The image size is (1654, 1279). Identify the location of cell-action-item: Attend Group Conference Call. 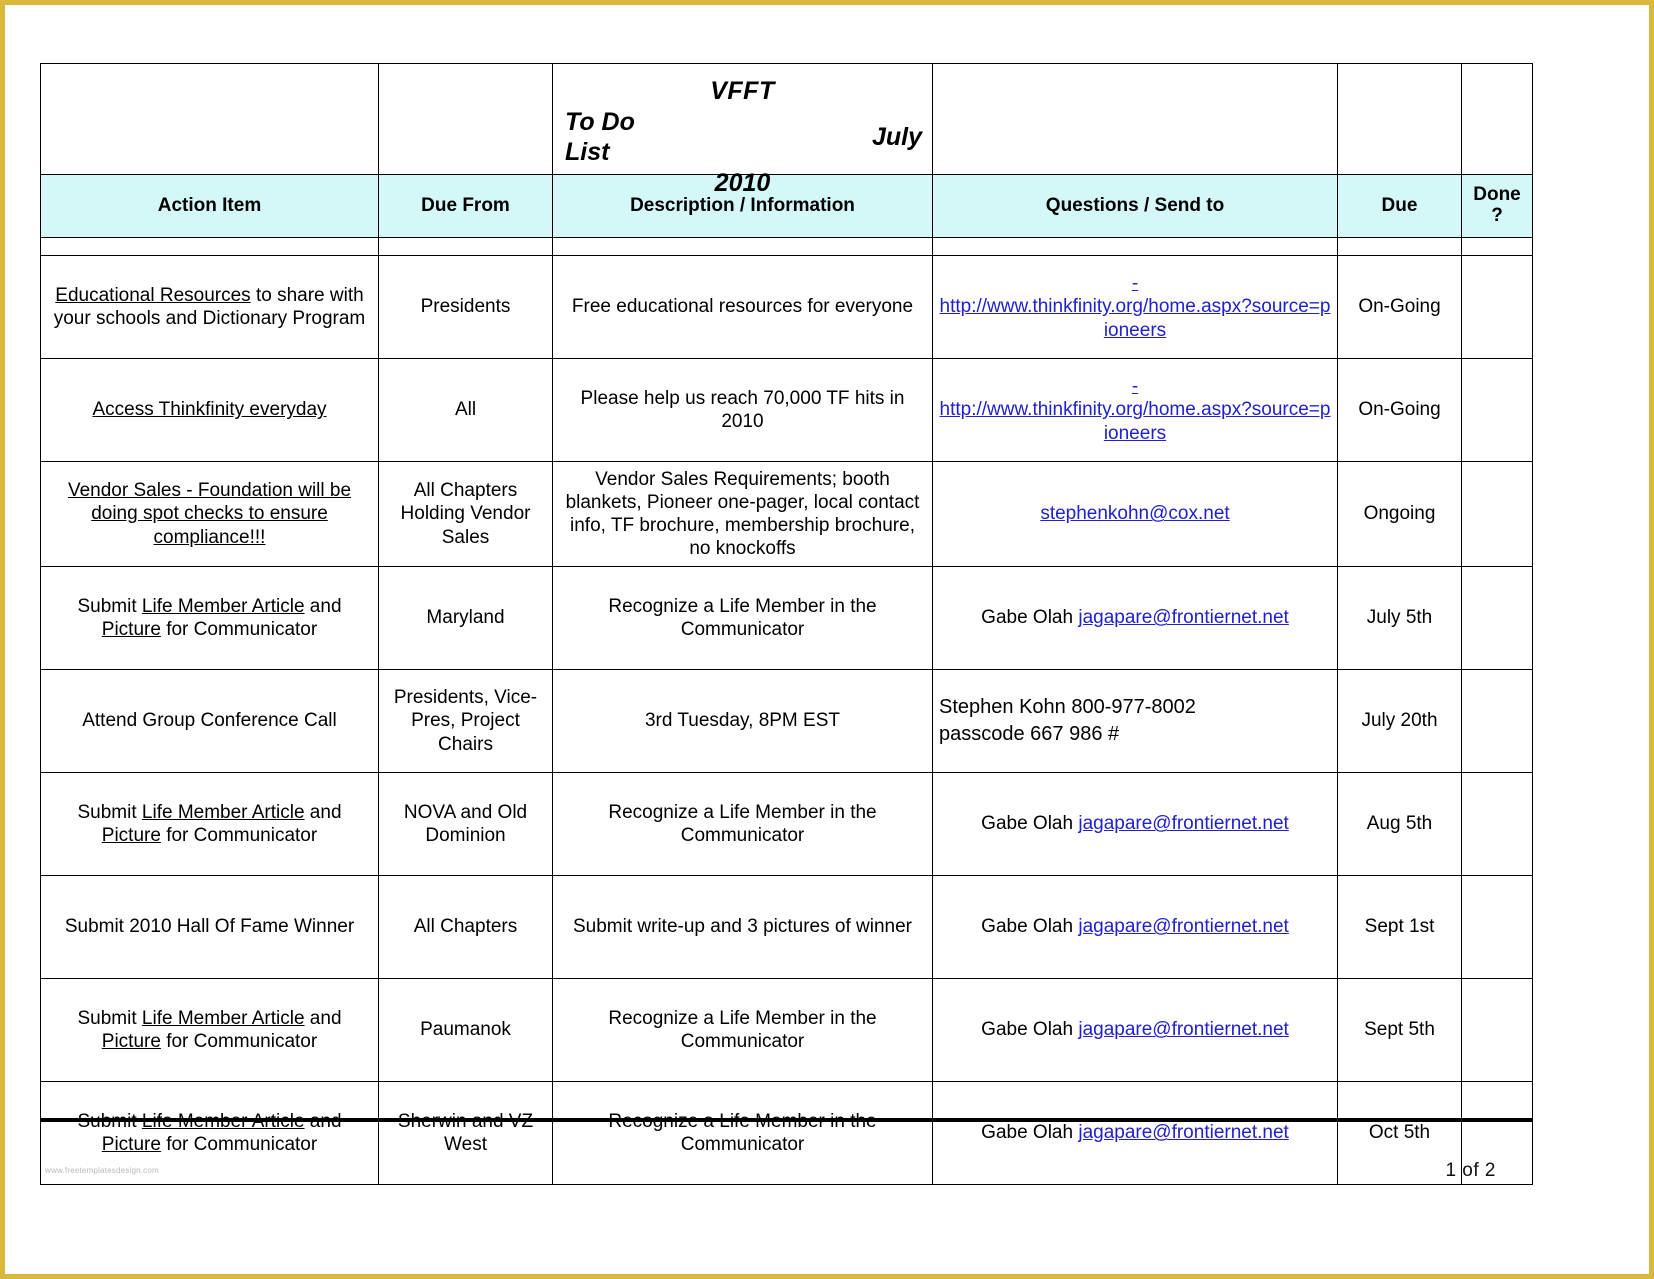
(209, 721).